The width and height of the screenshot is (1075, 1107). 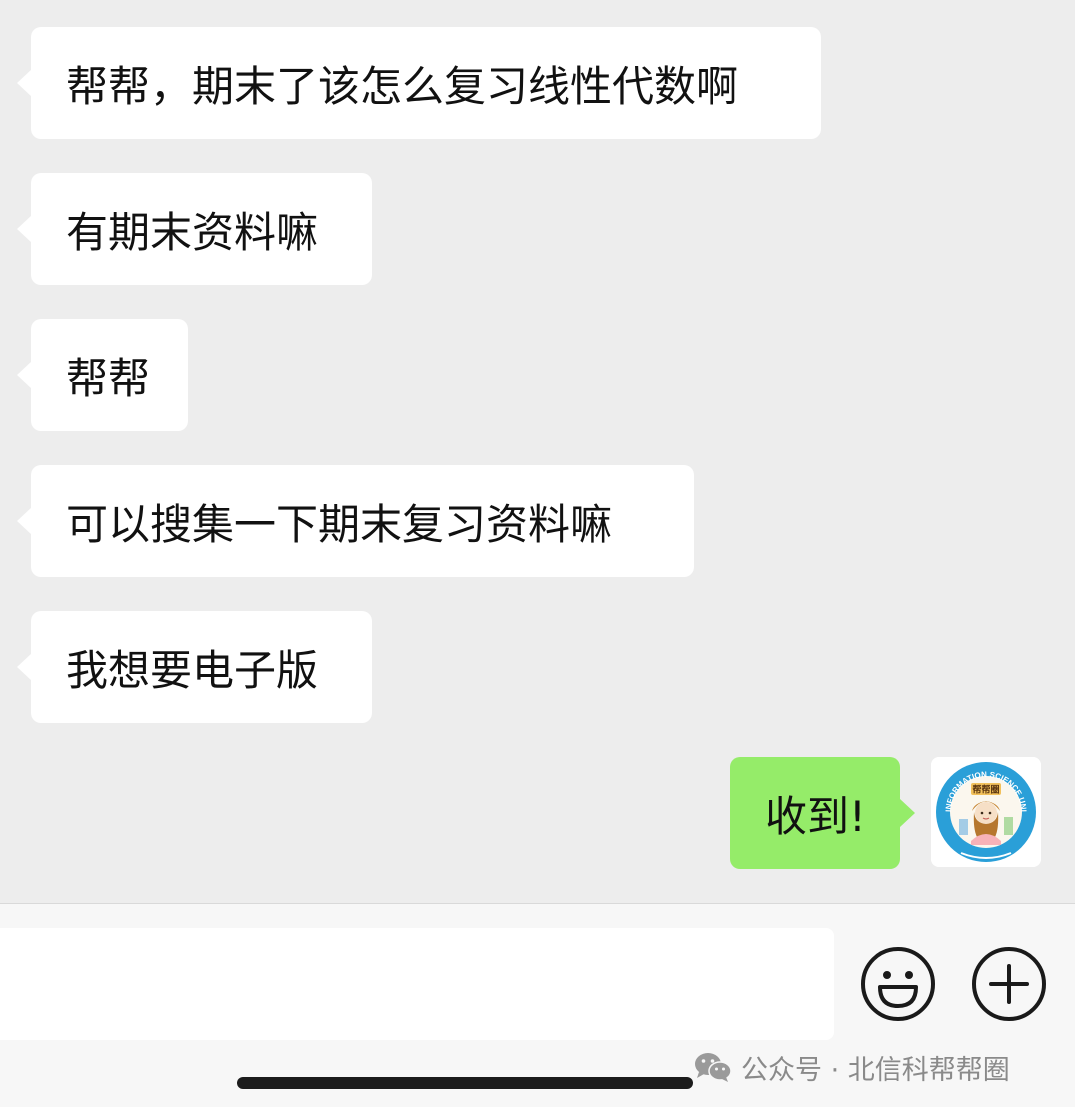 I want to click on message-text: 我想要电子版, so click(x=192, y=670).